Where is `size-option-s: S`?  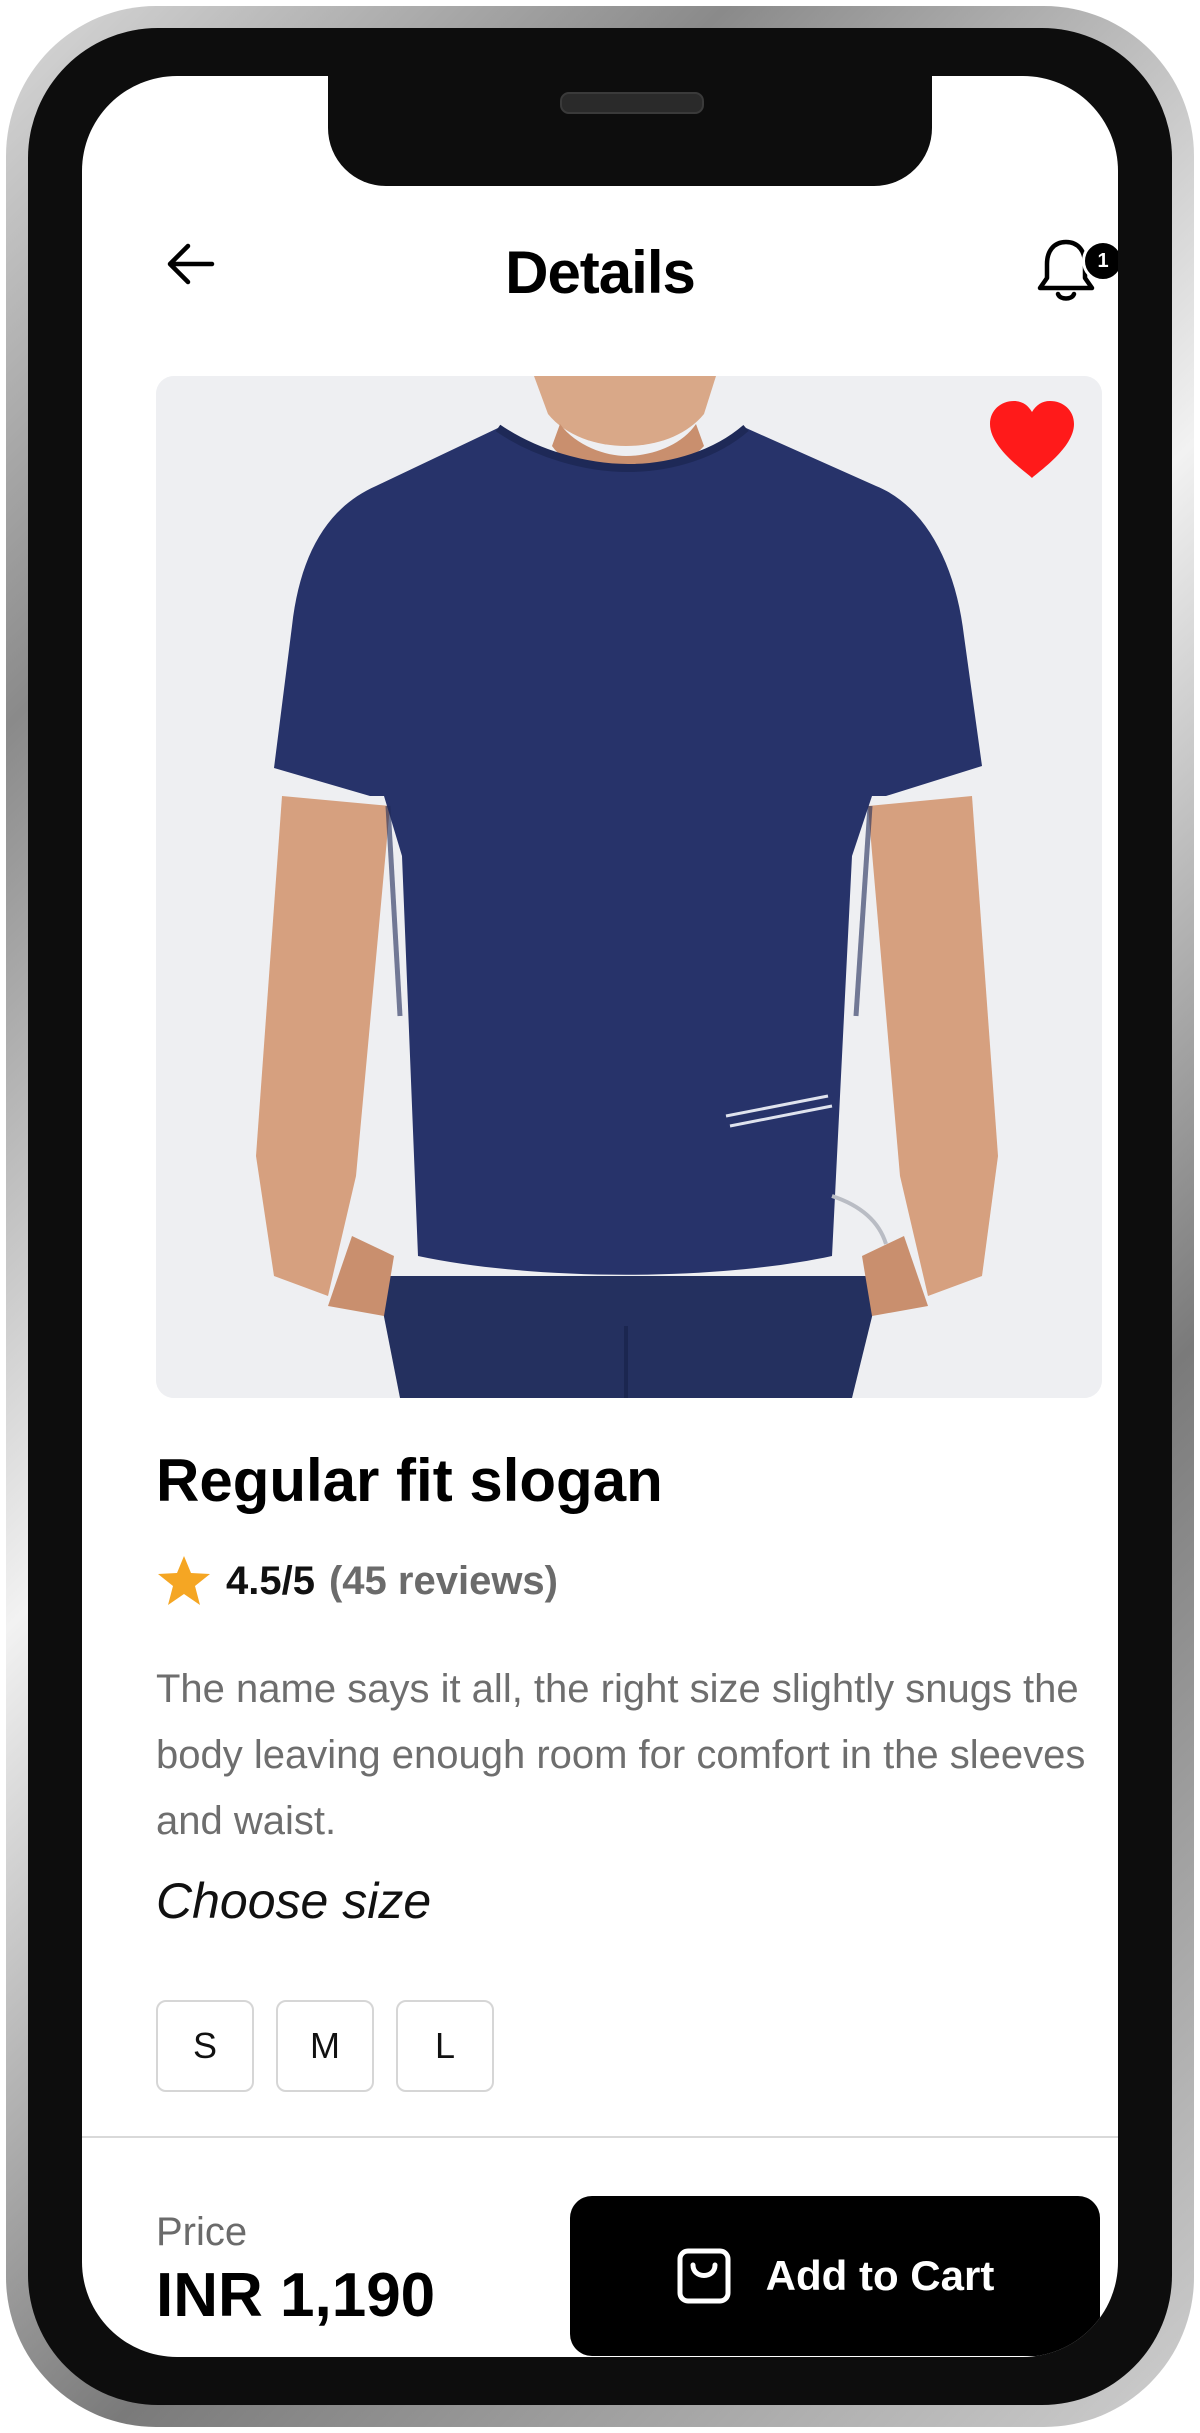 size-option-s: S is located at coordinates (205, 2046).